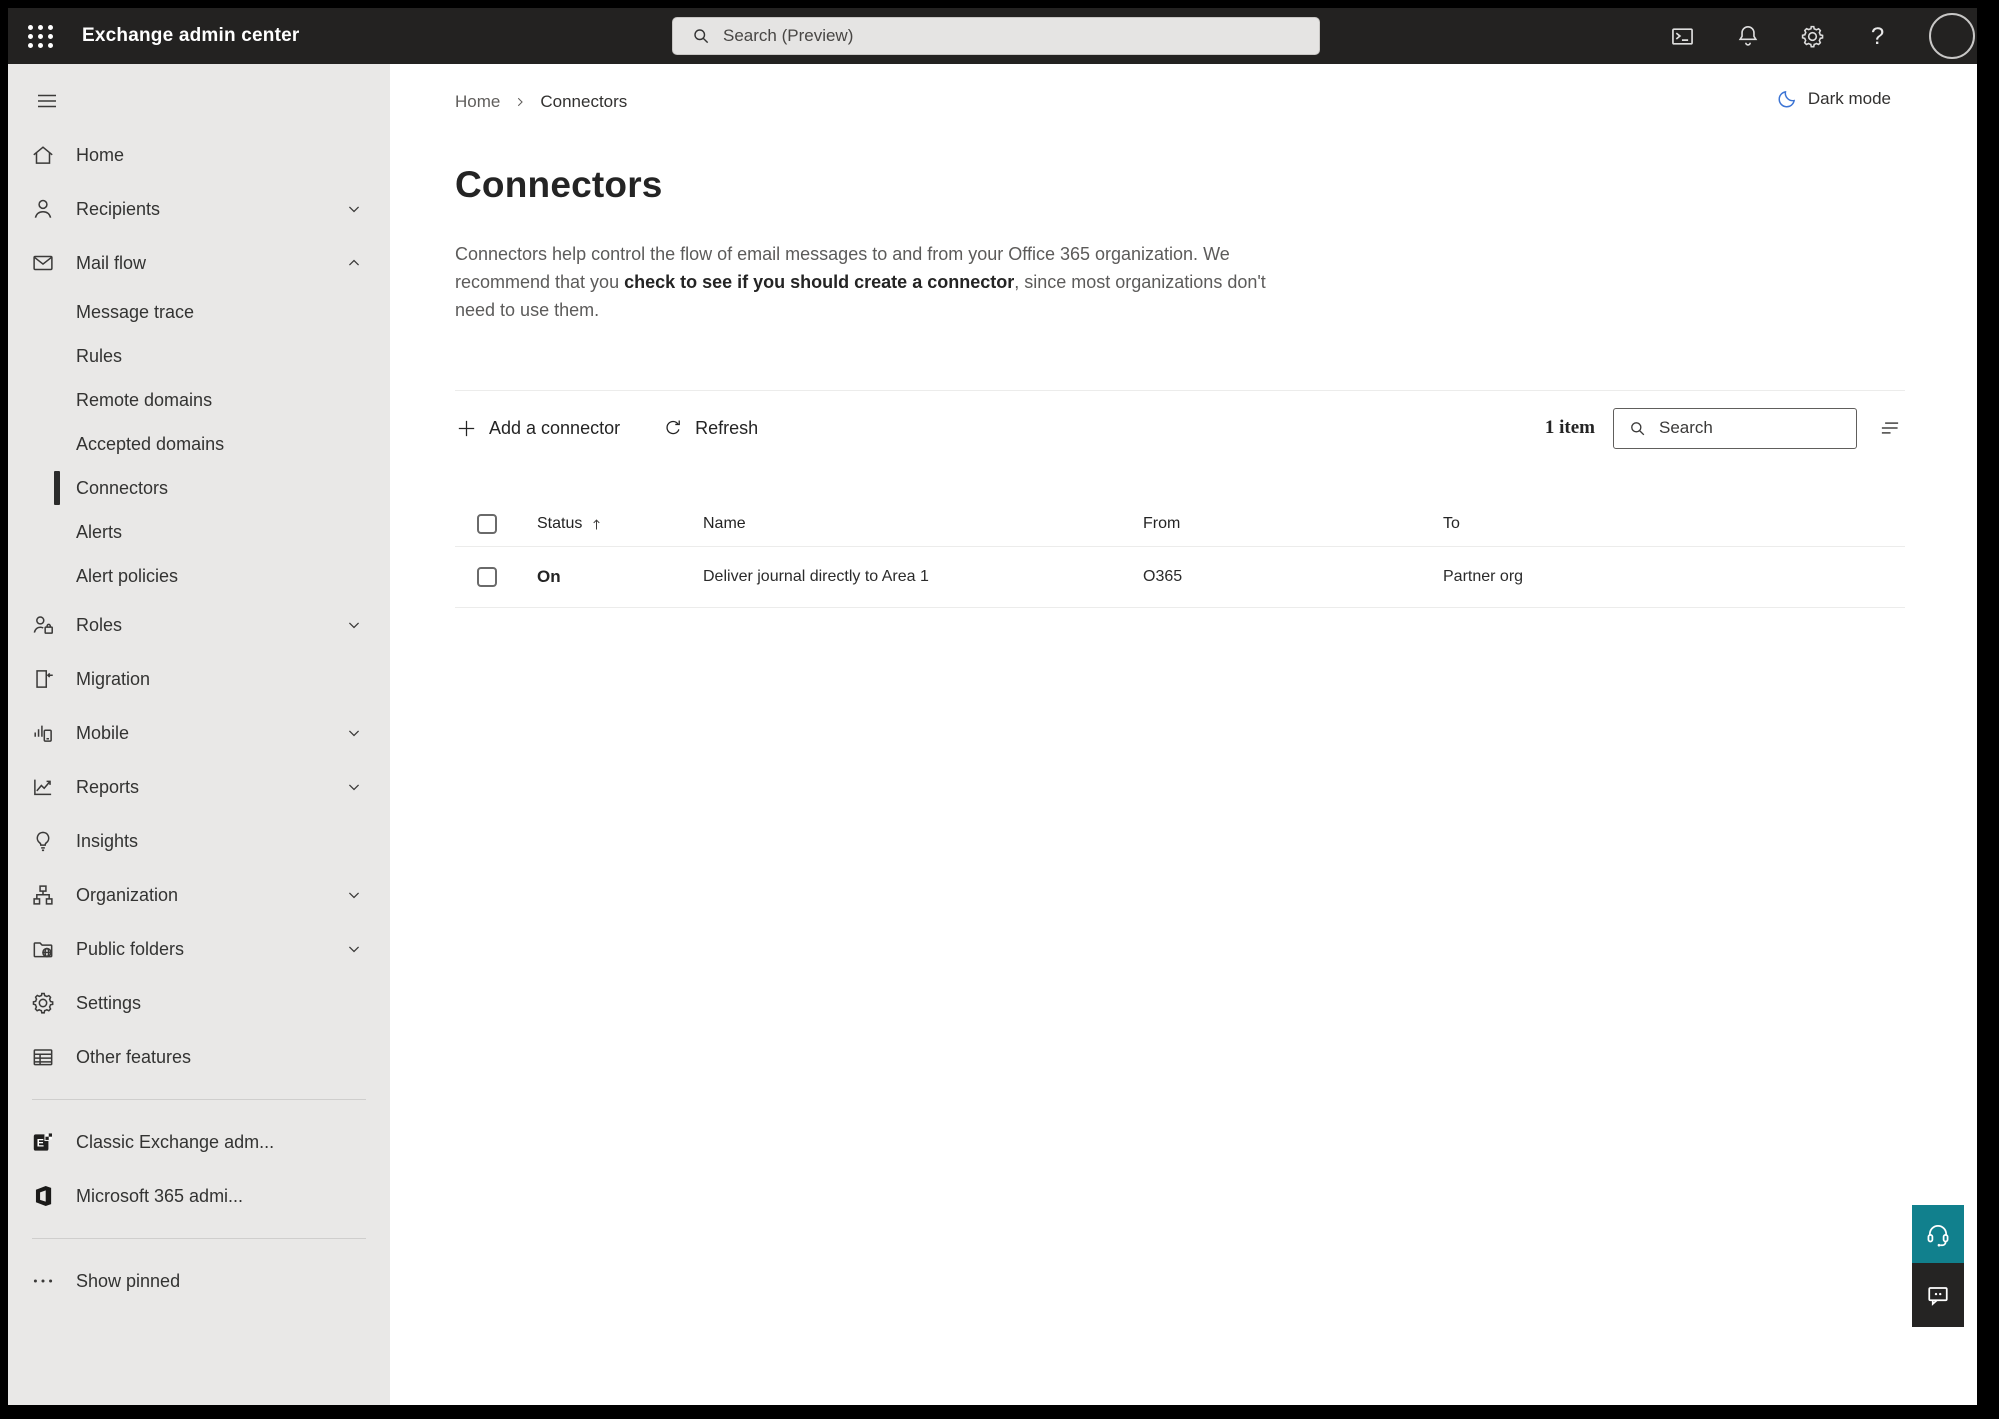  Describe the element at coordinates (199, 1281) in the screenshot. I see `sidebar-item-show-pinned: Show pinned` at that location.